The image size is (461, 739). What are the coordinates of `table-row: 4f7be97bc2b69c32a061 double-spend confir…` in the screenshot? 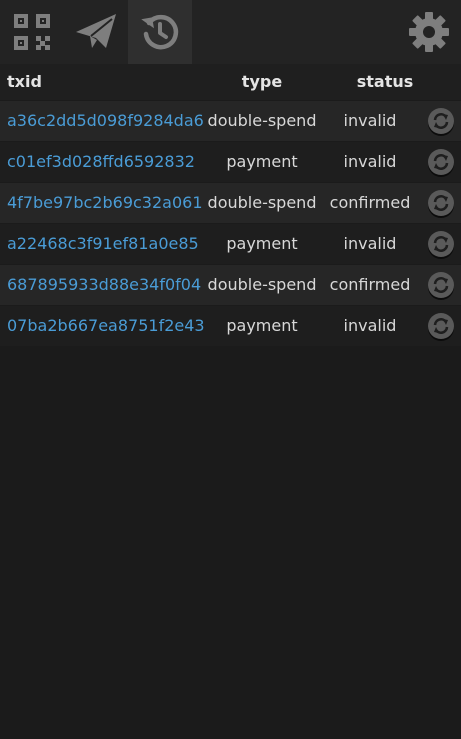 It's located at (230, 202).